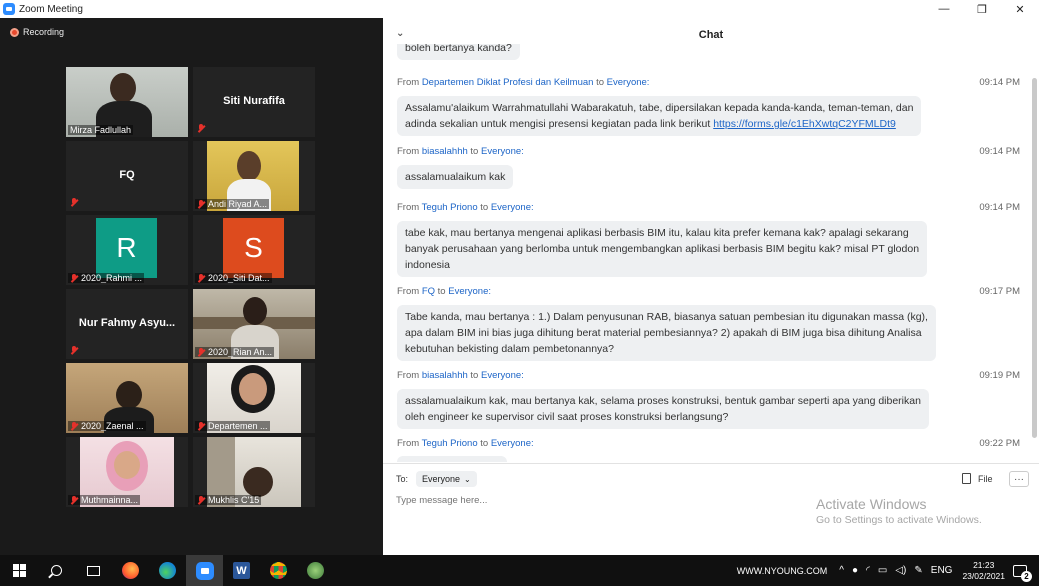 The height and width of the screenshot is (586, 1039). What do you see at coordinates (999, 291) in the screenshot?
I see `message-time: 09:17 PM` at bounding box center [999, 291].